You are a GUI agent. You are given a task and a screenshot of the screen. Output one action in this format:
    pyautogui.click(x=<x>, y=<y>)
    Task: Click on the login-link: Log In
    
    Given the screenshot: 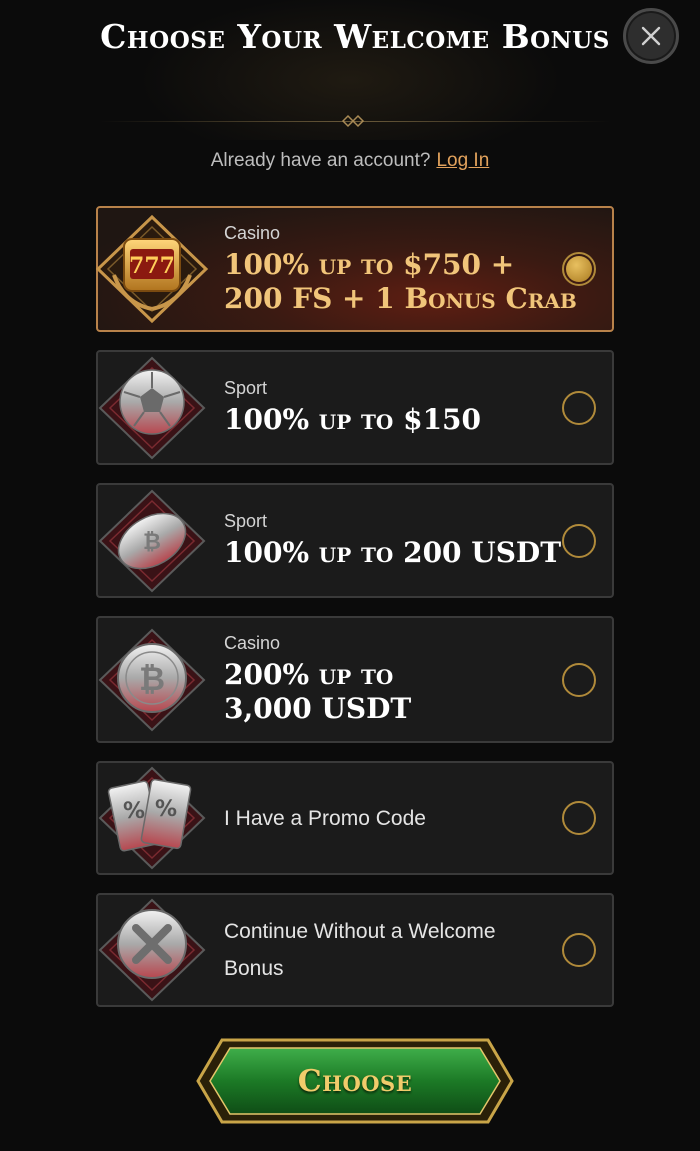 What is the action you would take?
    pyautogui.click(x=462, y=160)
    